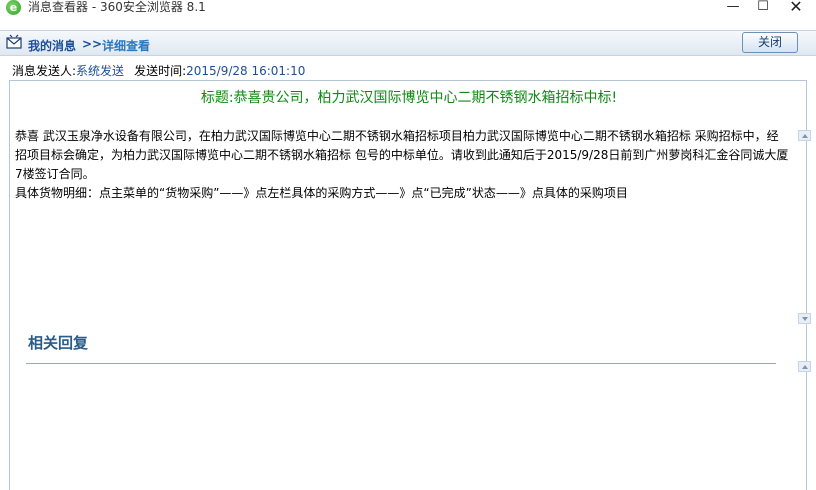  What do you see at coordinates (117, 7) in the screenshot?
I see `window-title: 消息查看器 - 360安全浏览器 8.1` at bounding box center [117, 7].